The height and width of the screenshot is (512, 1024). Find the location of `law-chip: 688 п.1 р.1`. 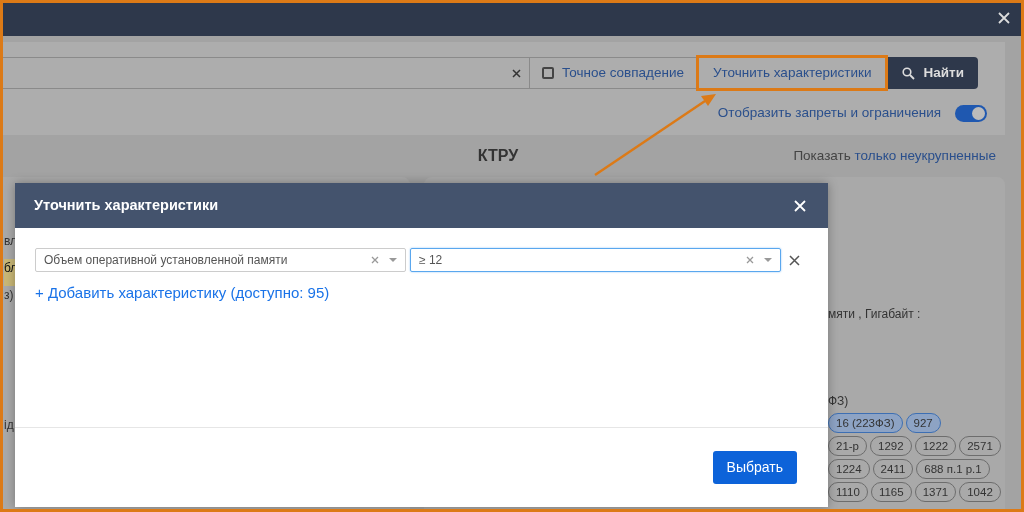

law-chip: 688 п.1 р.1 is located at coordinates (953, 469).